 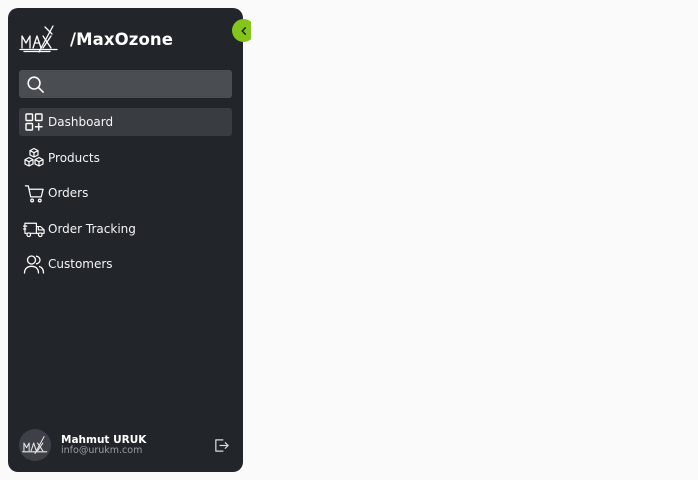 What do you see at coordinates (80, 264) in the screenshot?
I see `sidebar-item-label: Customers` at bounding box center [80, 264].